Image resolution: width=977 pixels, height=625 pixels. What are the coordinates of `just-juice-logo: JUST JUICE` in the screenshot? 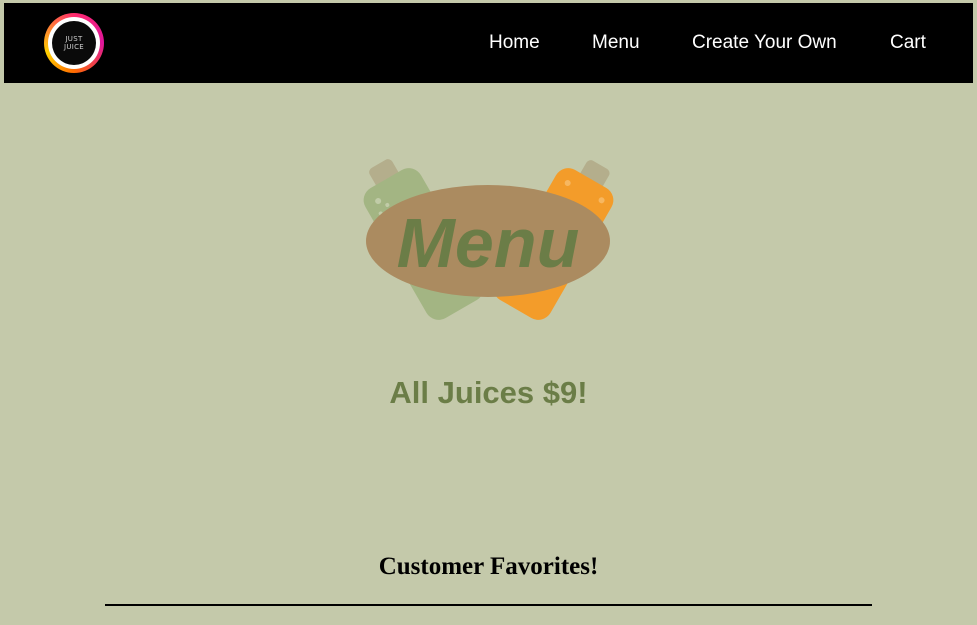 It's located at (74, 43).